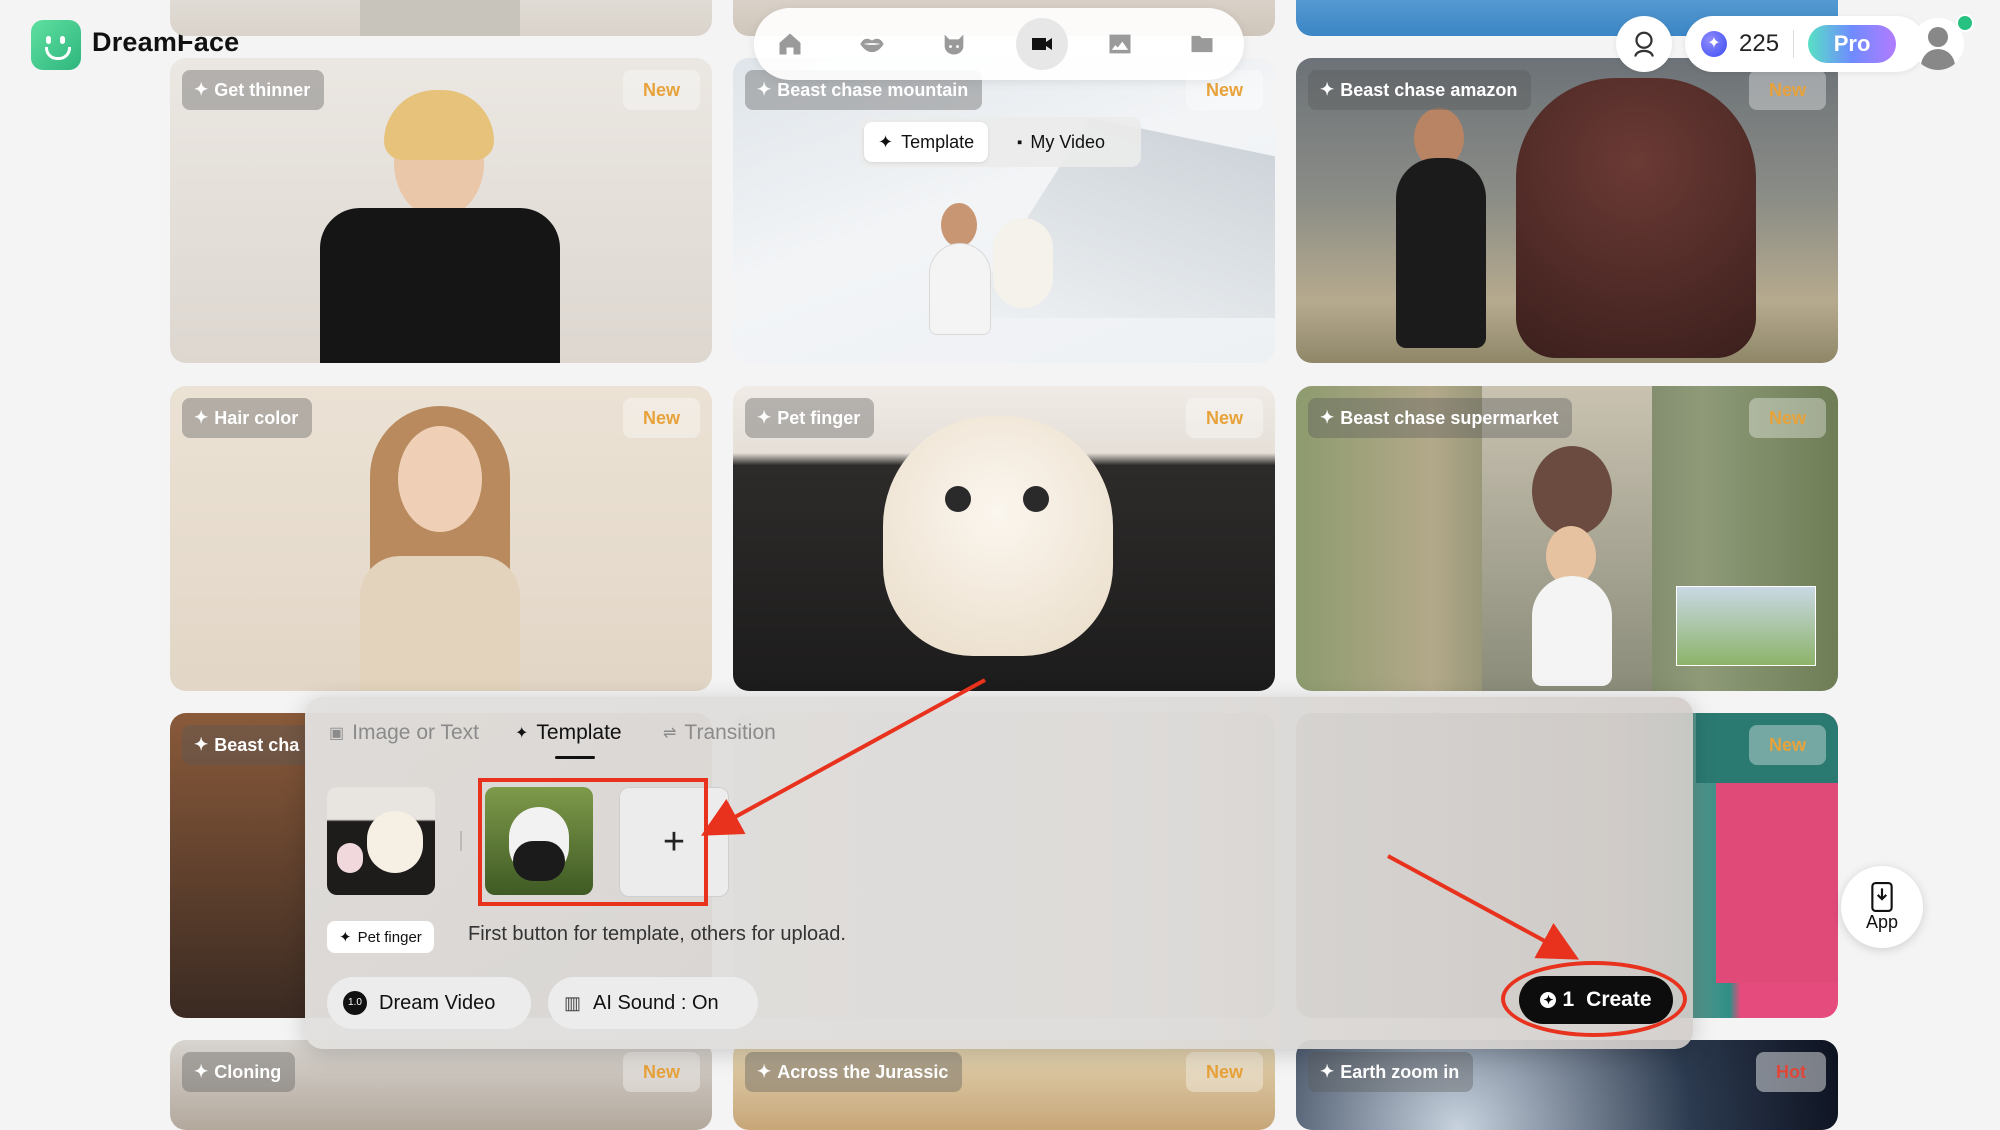 The width and height of the screenshot is (2000, 1130). I want to click on phone-download-icon, so click(1882, 896).